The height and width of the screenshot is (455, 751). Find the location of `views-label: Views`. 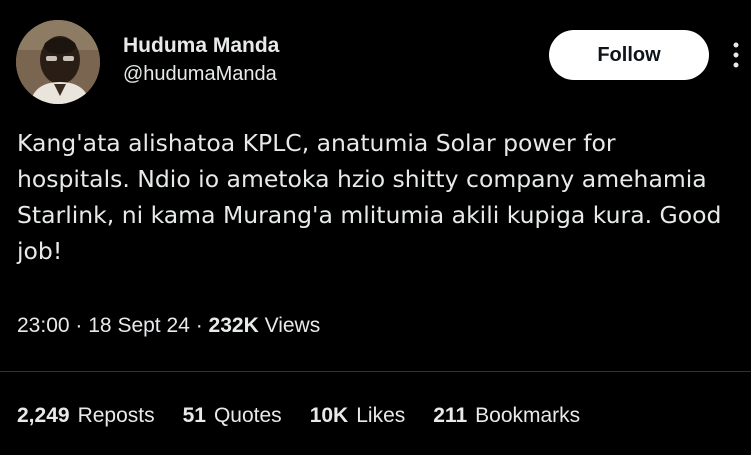

views-label: Views is located at coordinates (292, 325).